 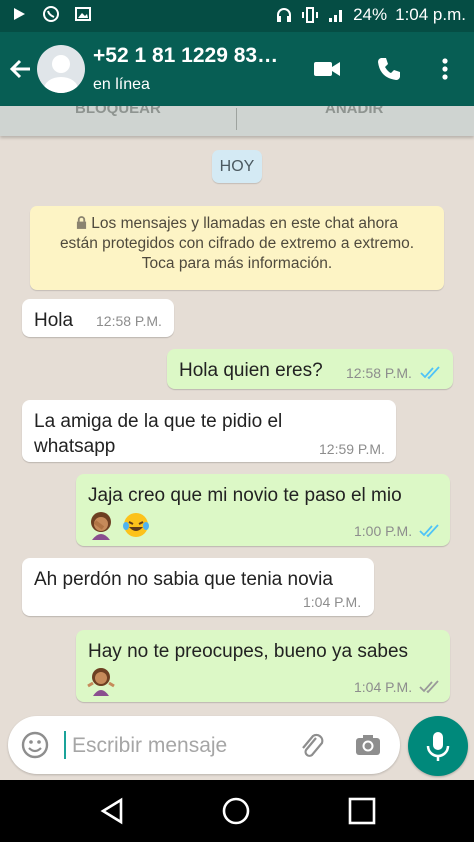 I want to click on emoji-icon, so click(x=35, y=745).